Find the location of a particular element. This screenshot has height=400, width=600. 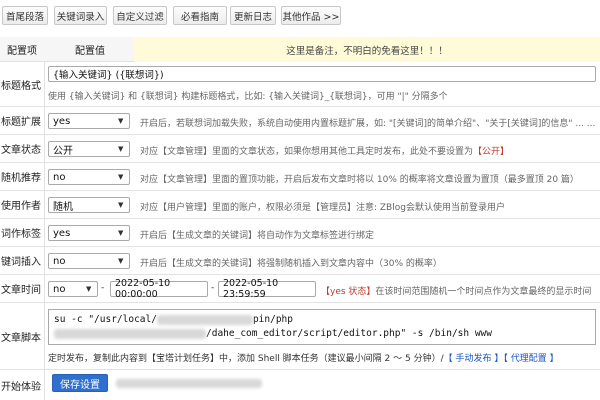

article-time-desc-text: 在该时间范围随机一个时间点作为文章最终的显示时间 is located at coordinates (483, 292).